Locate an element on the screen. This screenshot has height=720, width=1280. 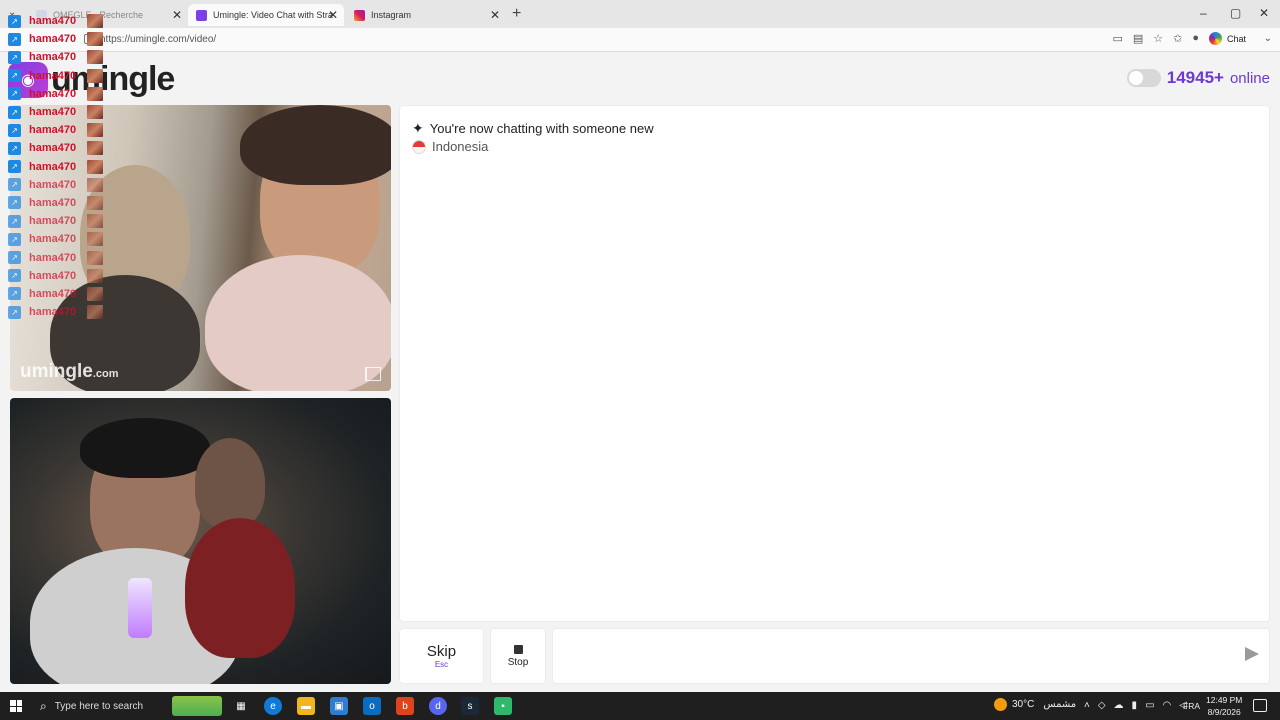
taskbar-search: ⌕ Type here to search is located at coordinates (131, 706).